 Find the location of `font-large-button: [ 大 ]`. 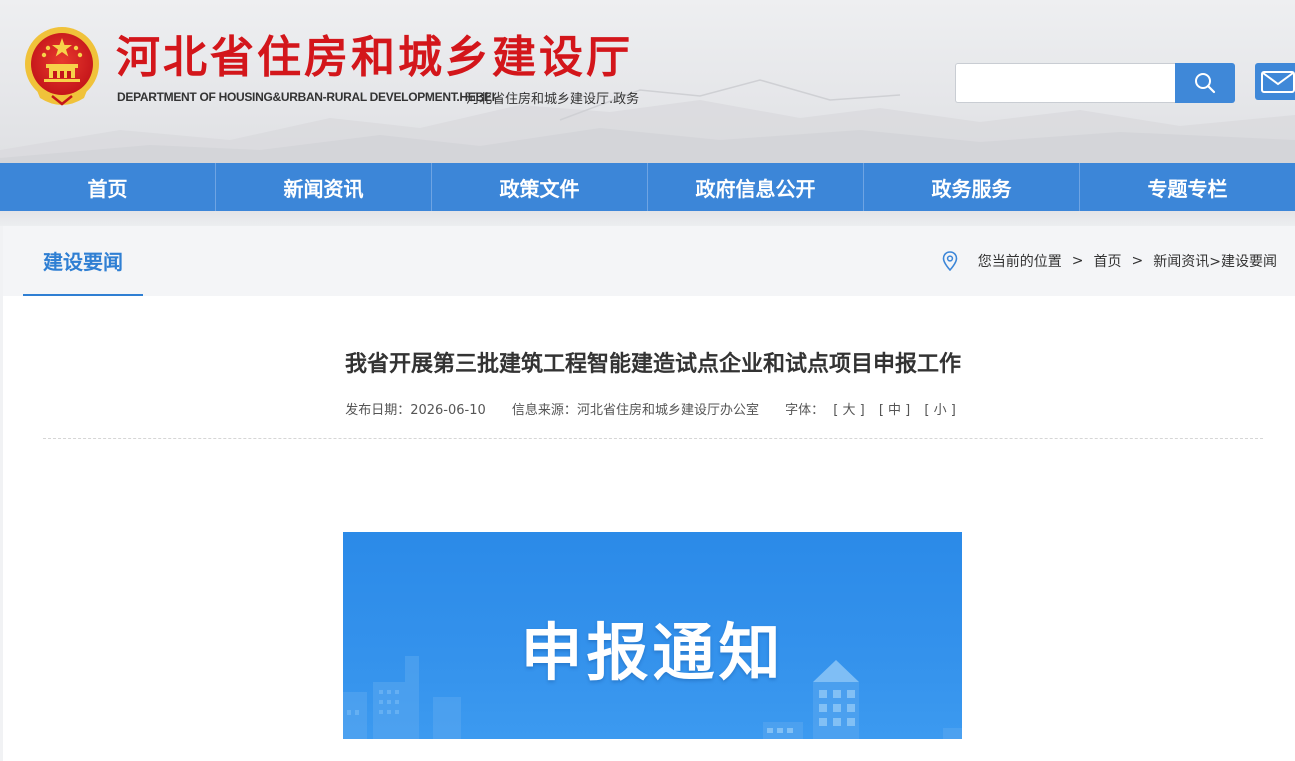

font-large-button: [ 大 ] is located at coordinates (848, 410).